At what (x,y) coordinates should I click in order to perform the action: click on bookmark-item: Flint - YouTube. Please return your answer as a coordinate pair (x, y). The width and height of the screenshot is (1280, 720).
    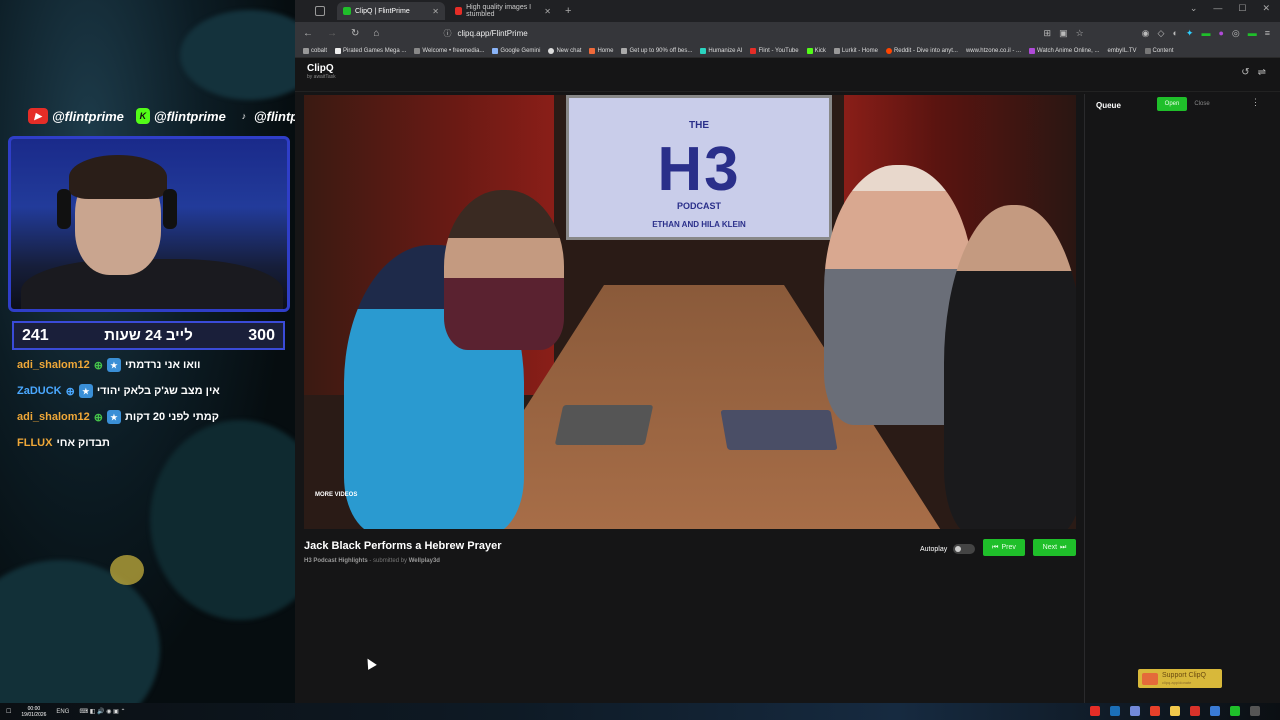
    Looking at the image, I should click on (774, 50).